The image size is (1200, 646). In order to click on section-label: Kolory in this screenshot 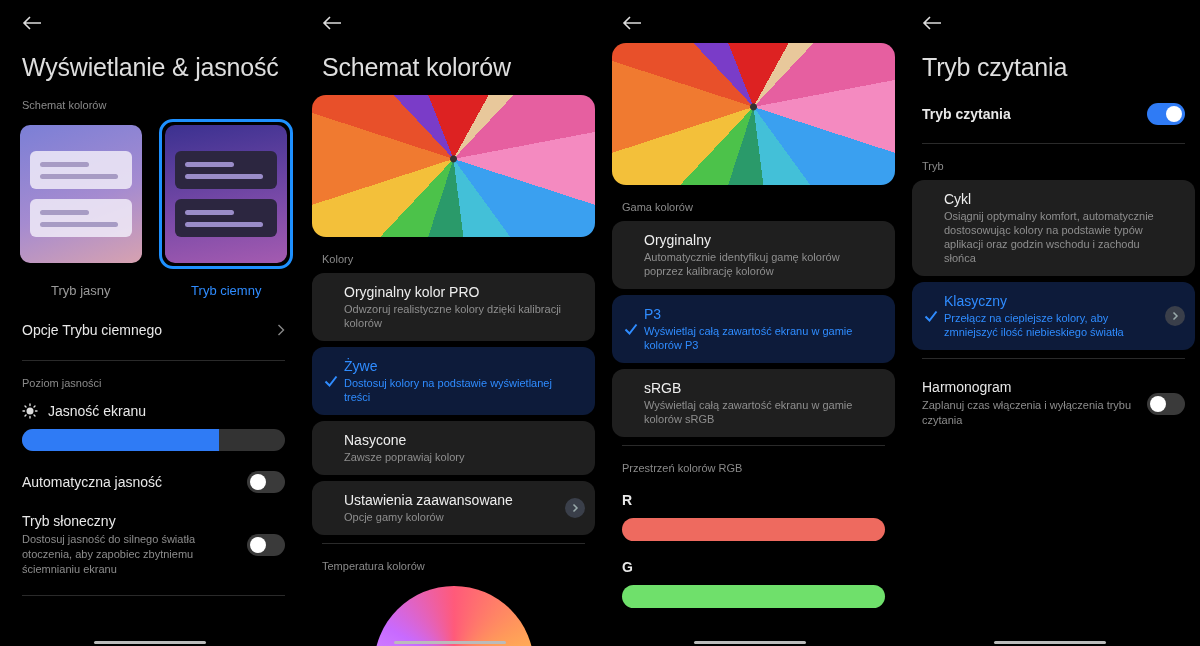, I will do `click(338, 259)`.